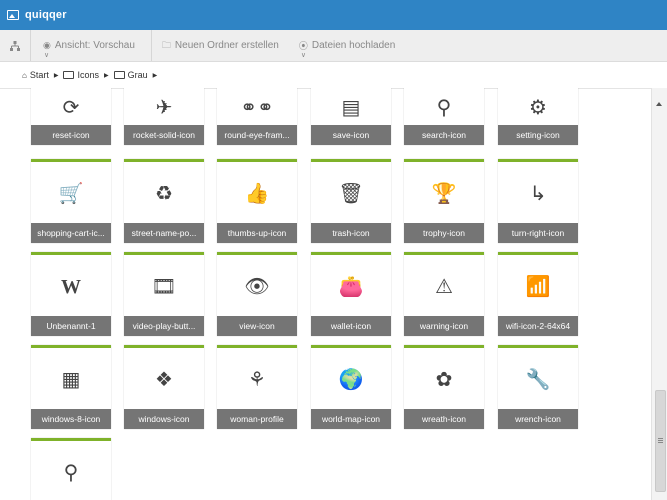 The width and height of the screenshot is (667, 500). I want to click on grip-icon, so click(660, 438).